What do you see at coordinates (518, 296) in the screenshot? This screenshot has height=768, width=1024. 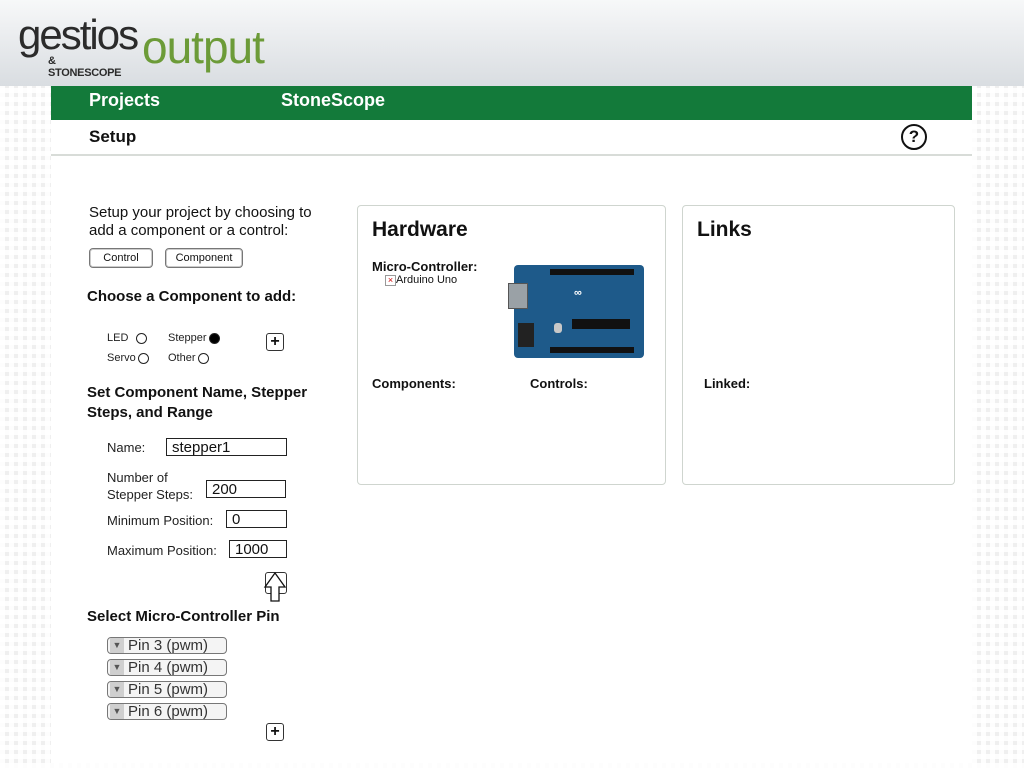 I see `usb-port-icon` at bounding box center [518, 296].